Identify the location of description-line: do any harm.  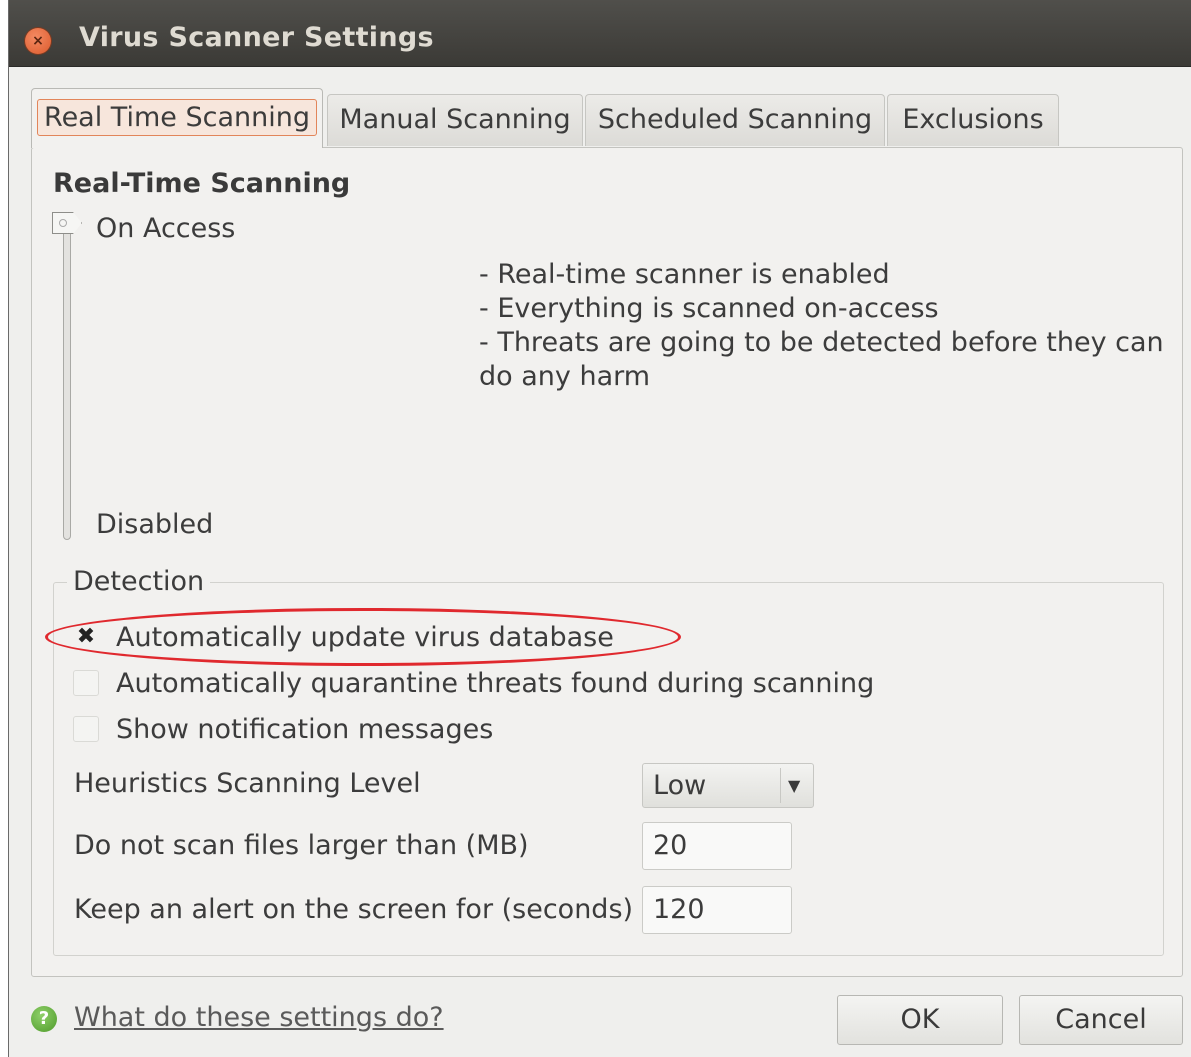
(565, 376).